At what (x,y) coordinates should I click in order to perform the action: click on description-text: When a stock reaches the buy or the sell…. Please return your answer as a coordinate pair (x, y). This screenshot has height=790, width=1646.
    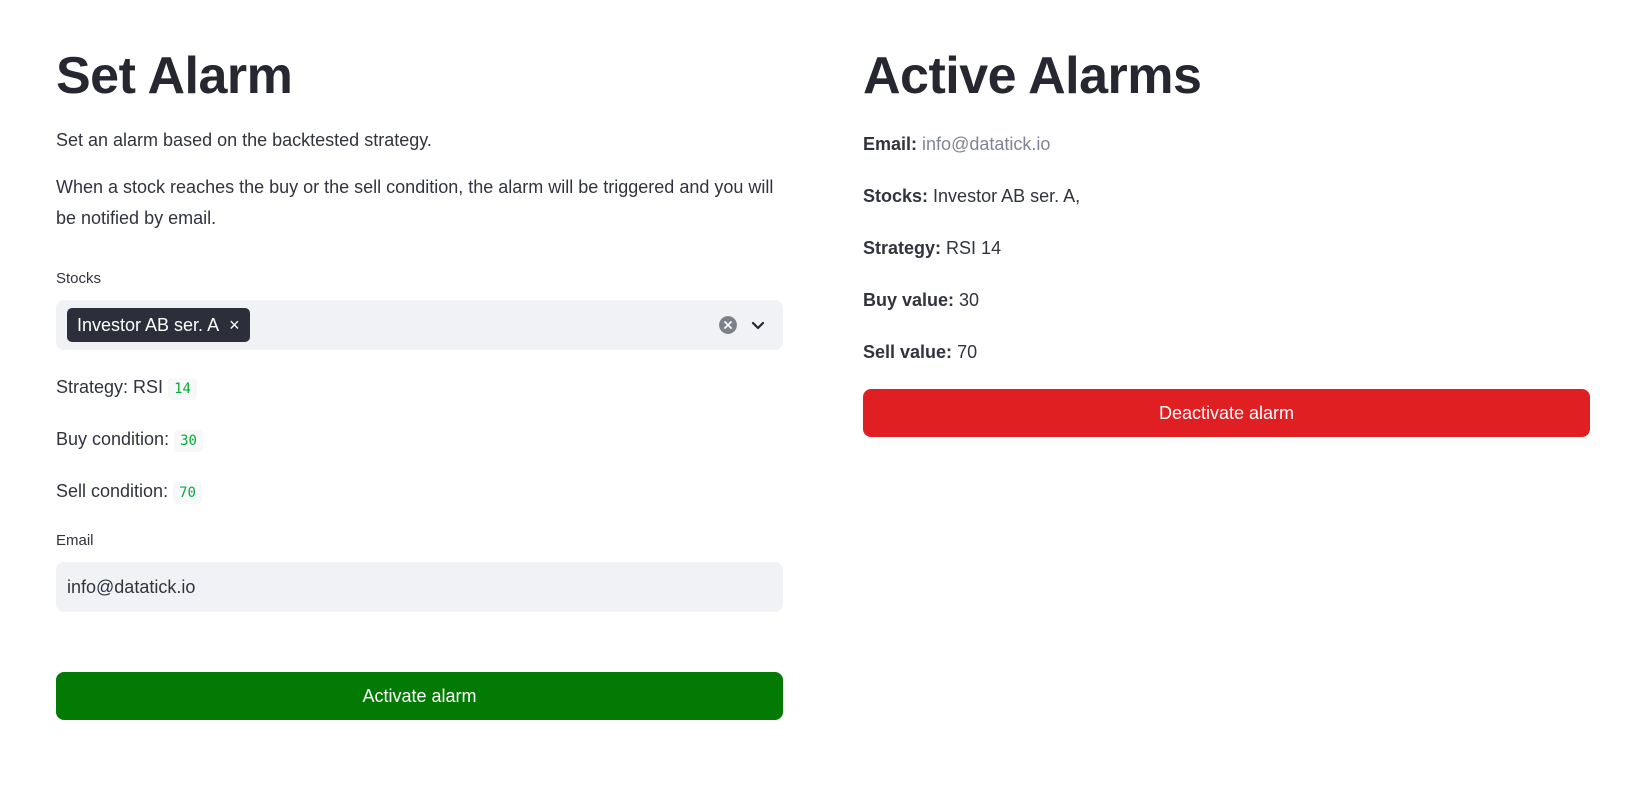
    Looking at the image, I should click on (415, 202).